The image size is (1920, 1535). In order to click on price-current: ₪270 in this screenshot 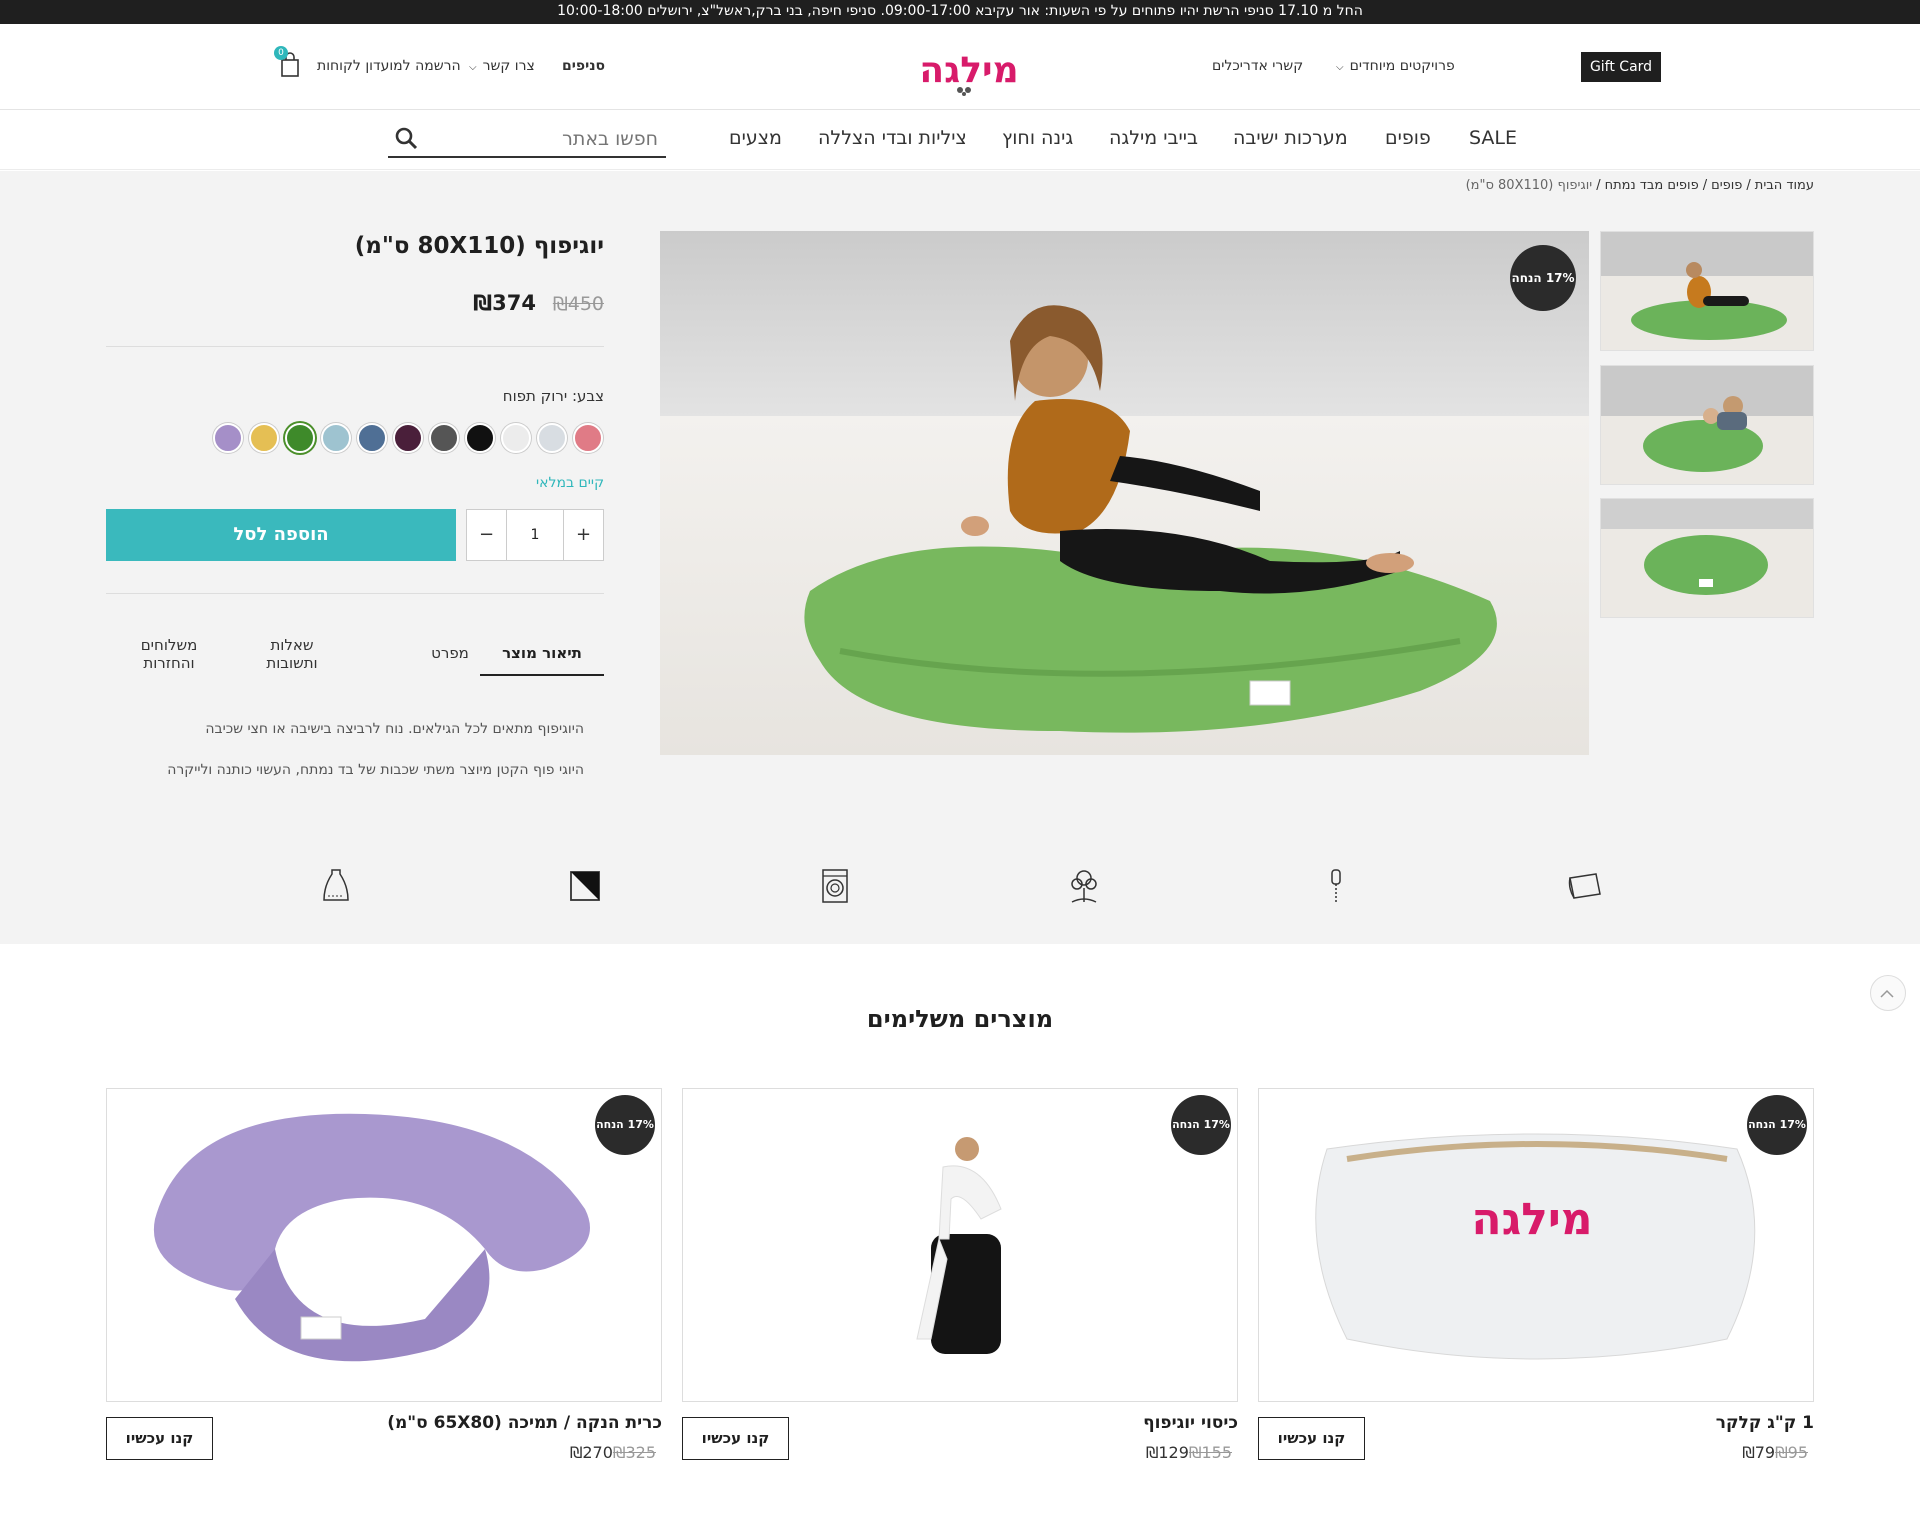, I will do `click(591, 1452)`.